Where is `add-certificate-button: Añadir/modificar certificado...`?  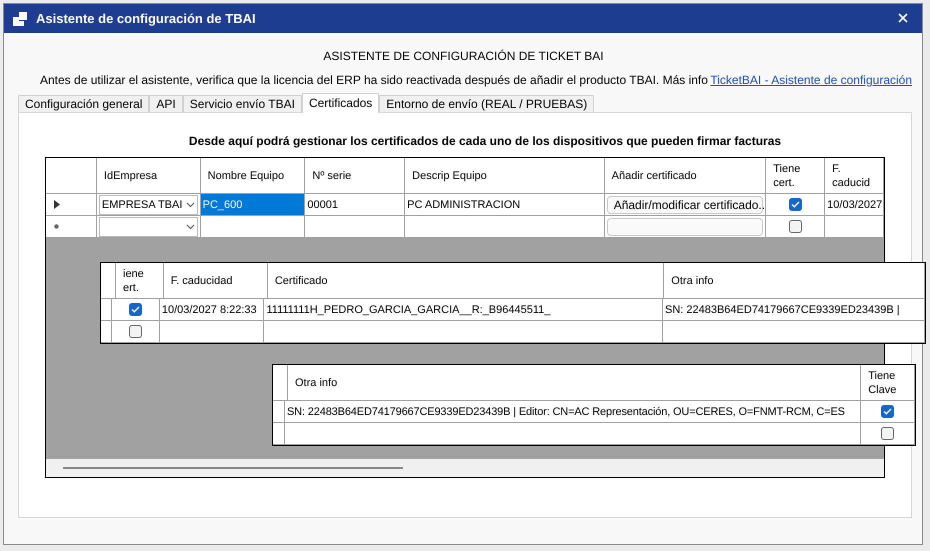 add-certificate-button: Añadir/modificar certificado... is located at coordinates (685, 205).